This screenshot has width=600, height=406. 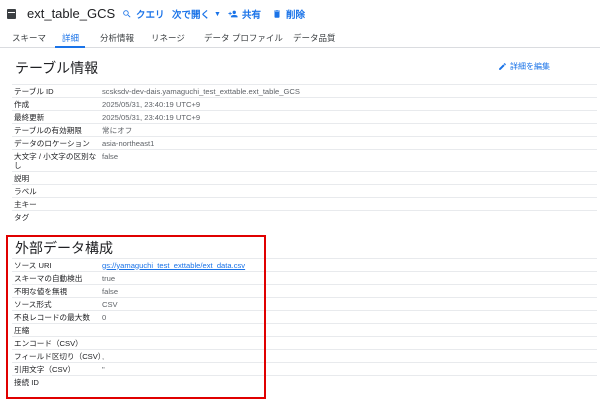 I want to click on chevron-down-icon: ▼, so click(x=217, y=14).